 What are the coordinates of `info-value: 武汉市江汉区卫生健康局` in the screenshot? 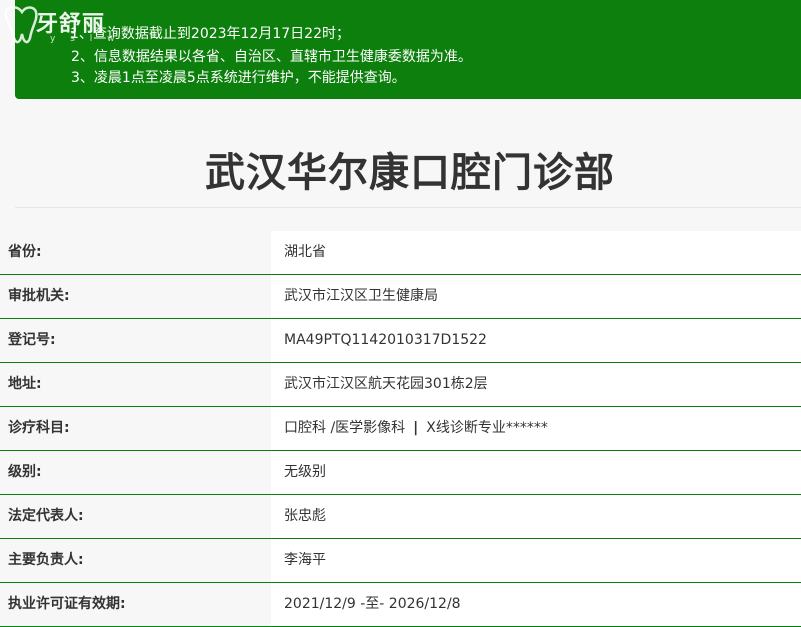 It's located at (536, 296).